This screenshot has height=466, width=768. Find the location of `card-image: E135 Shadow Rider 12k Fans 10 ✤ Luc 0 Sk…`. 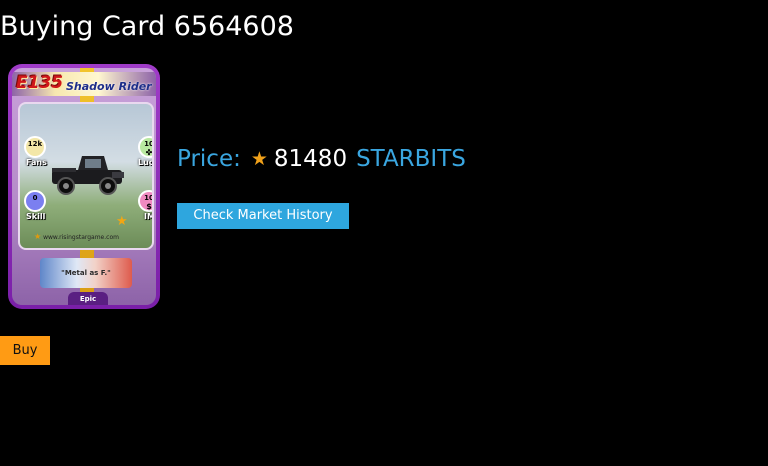

card-image: E135 Shadow Rider 12k Fans 10 ✤ Luc 0 Sk… is located at coordinates (84, 186).